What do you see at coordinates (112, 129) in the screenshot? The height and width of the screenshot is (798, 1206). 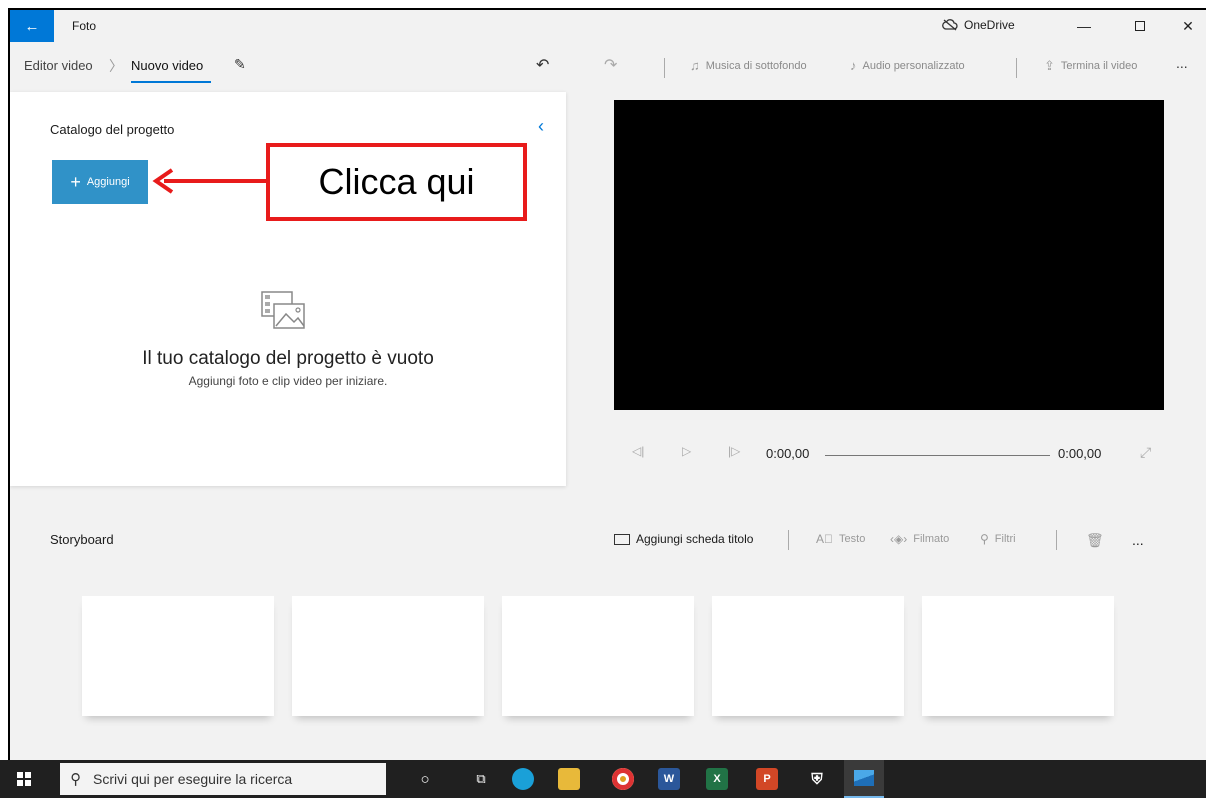 I see `project-library-title: Catalogo del progetto` at bounding box center [112, 129].